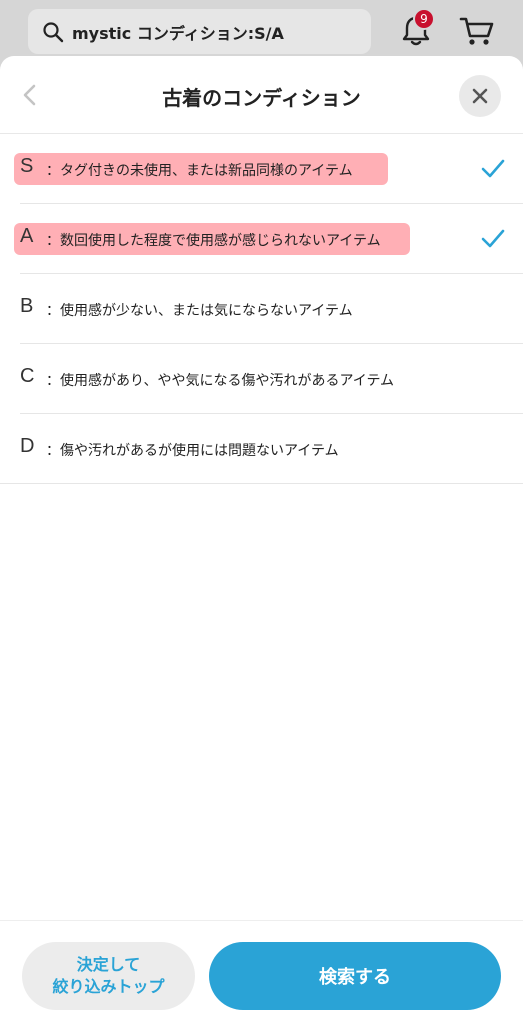  I want to click on close-button, so click(480, 96).